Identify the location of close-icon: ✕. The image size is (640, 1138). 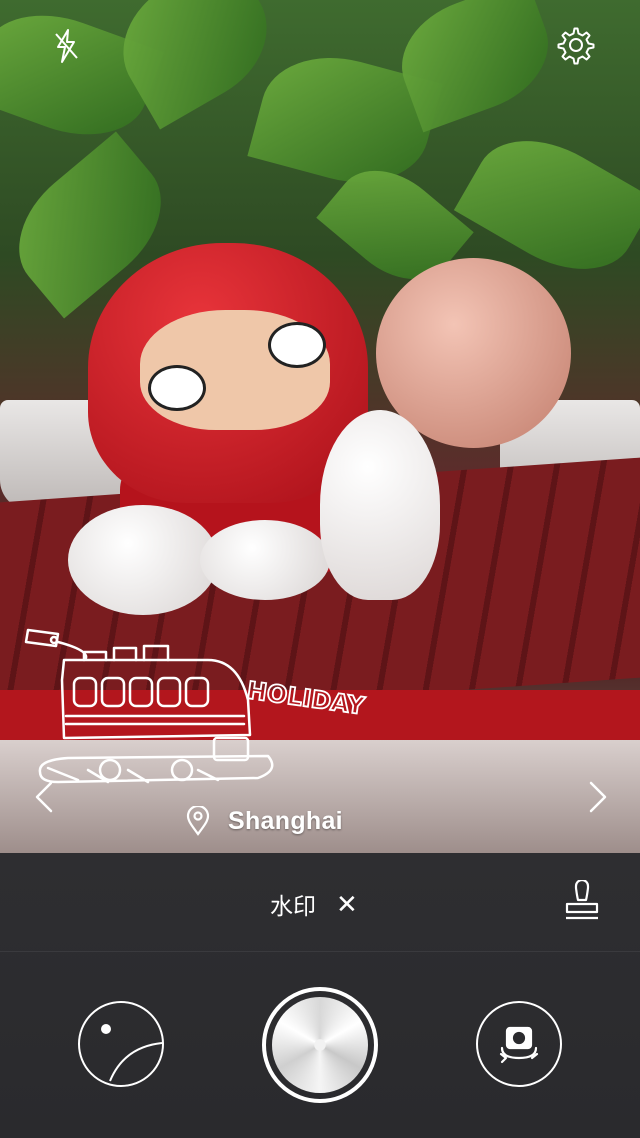
(347, 904).